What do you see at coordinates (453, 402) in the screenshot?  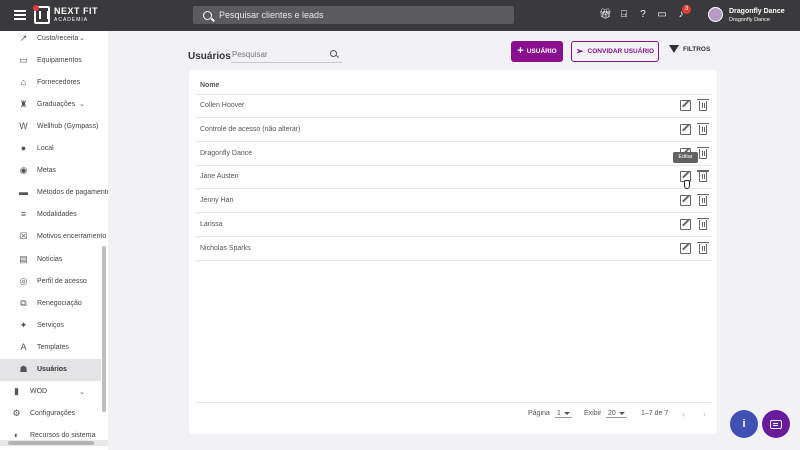 I see `footer-divider` at bounding box center [453, 402].